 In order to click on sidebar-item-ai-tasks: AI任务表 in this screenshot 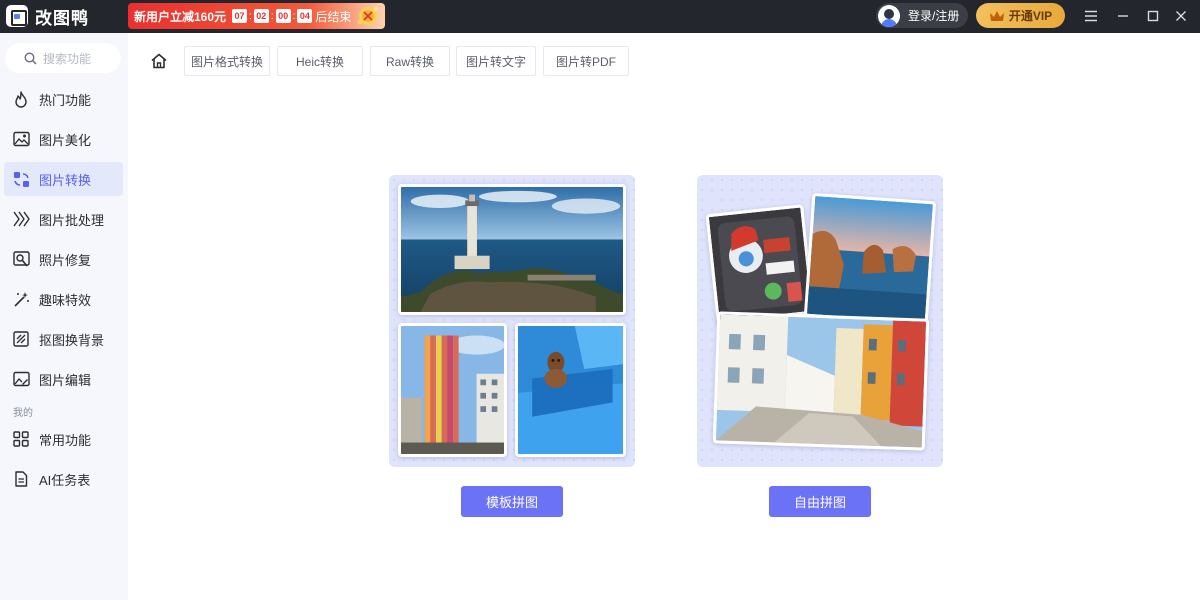, I will do `click(63, 479)`.